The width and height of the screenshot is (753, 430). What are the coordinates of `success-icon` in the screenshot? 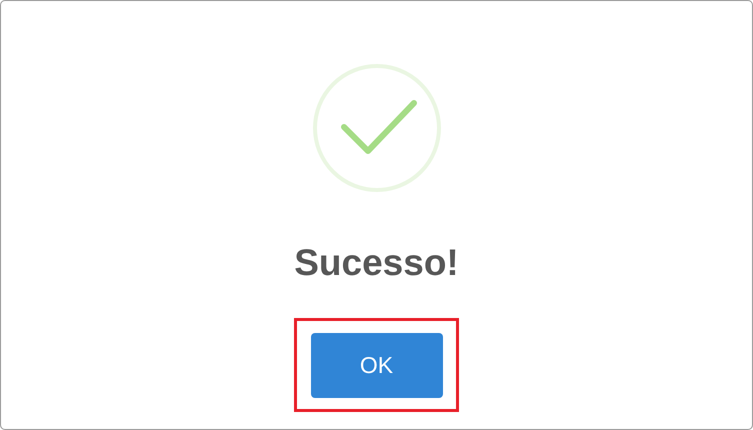 It's located at (377, 128).